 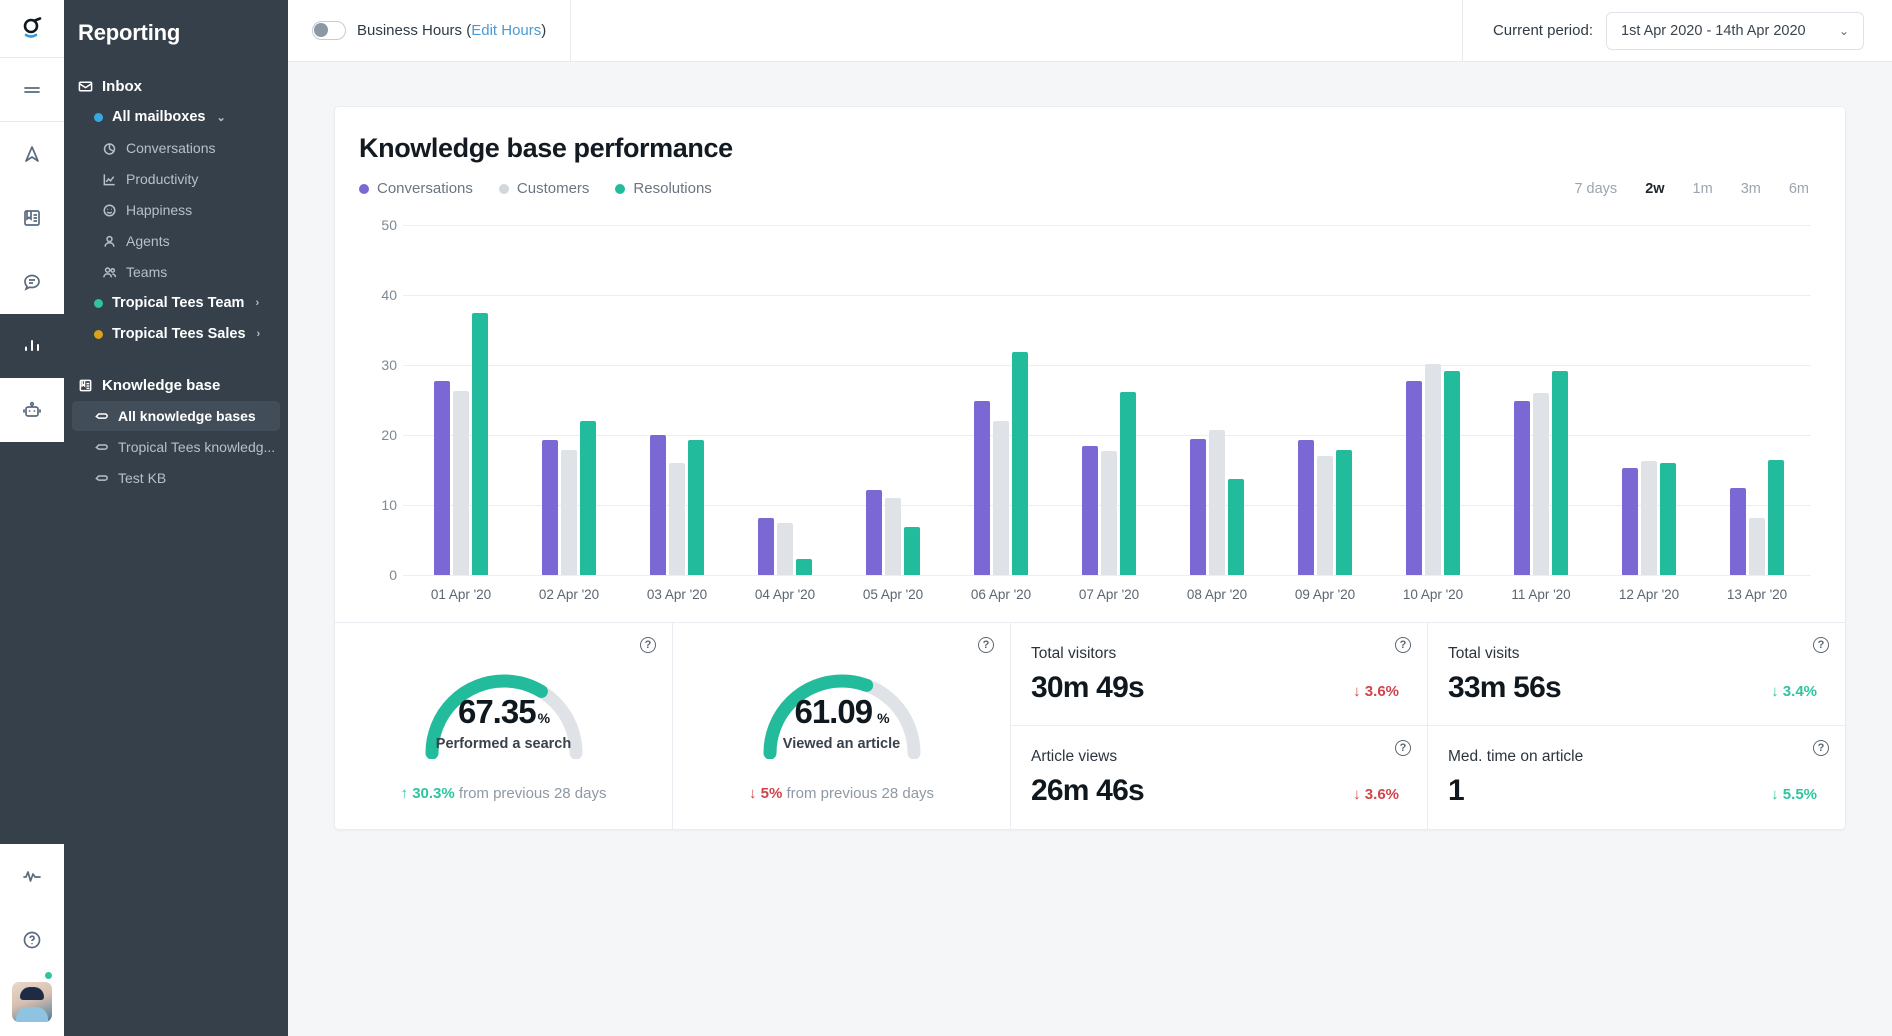 What do you see at coordinates (176, 179) in the screenshot?
I see `sidebar-item-productivity: Productivity` at bounding box center [176, 179].